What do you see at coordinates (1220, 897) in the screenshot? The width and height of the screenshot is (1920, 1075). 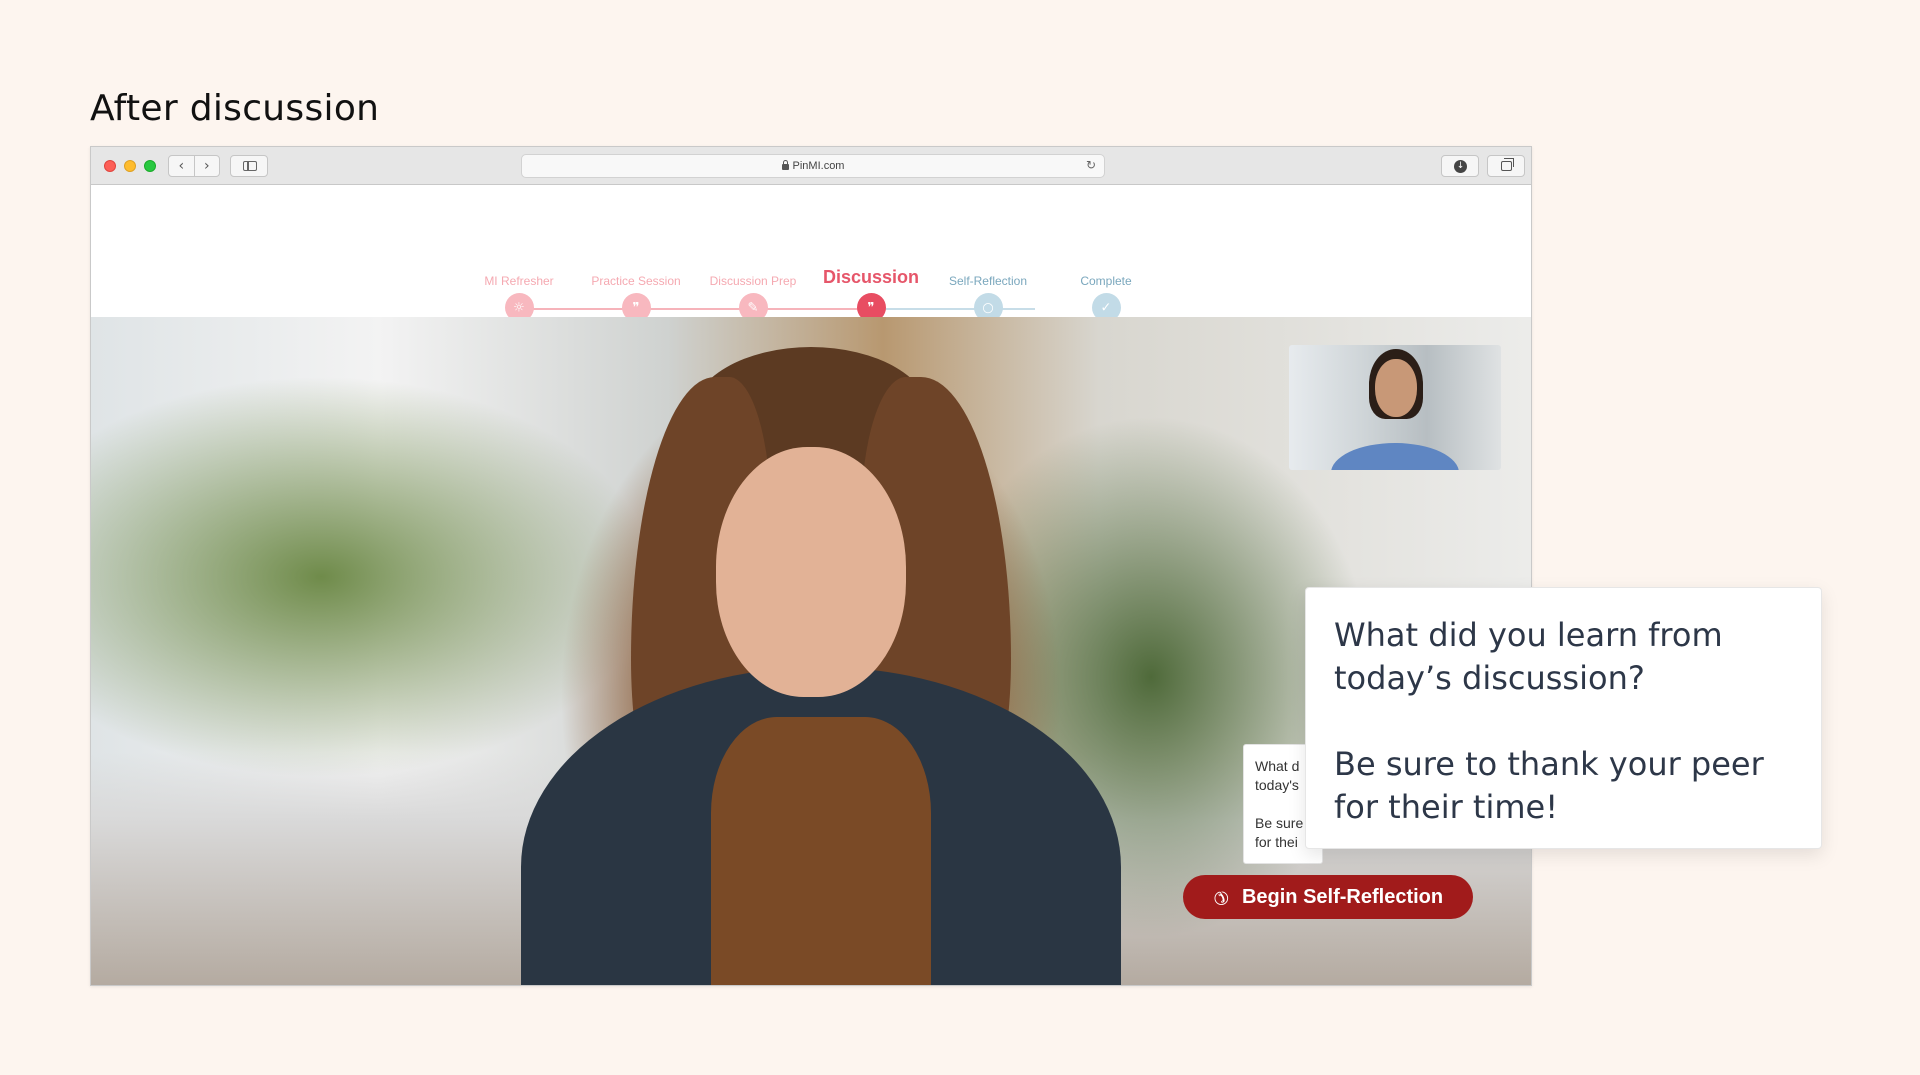 I see `end-call-phone-icon: ✆` at bounding box center [1220, 897].